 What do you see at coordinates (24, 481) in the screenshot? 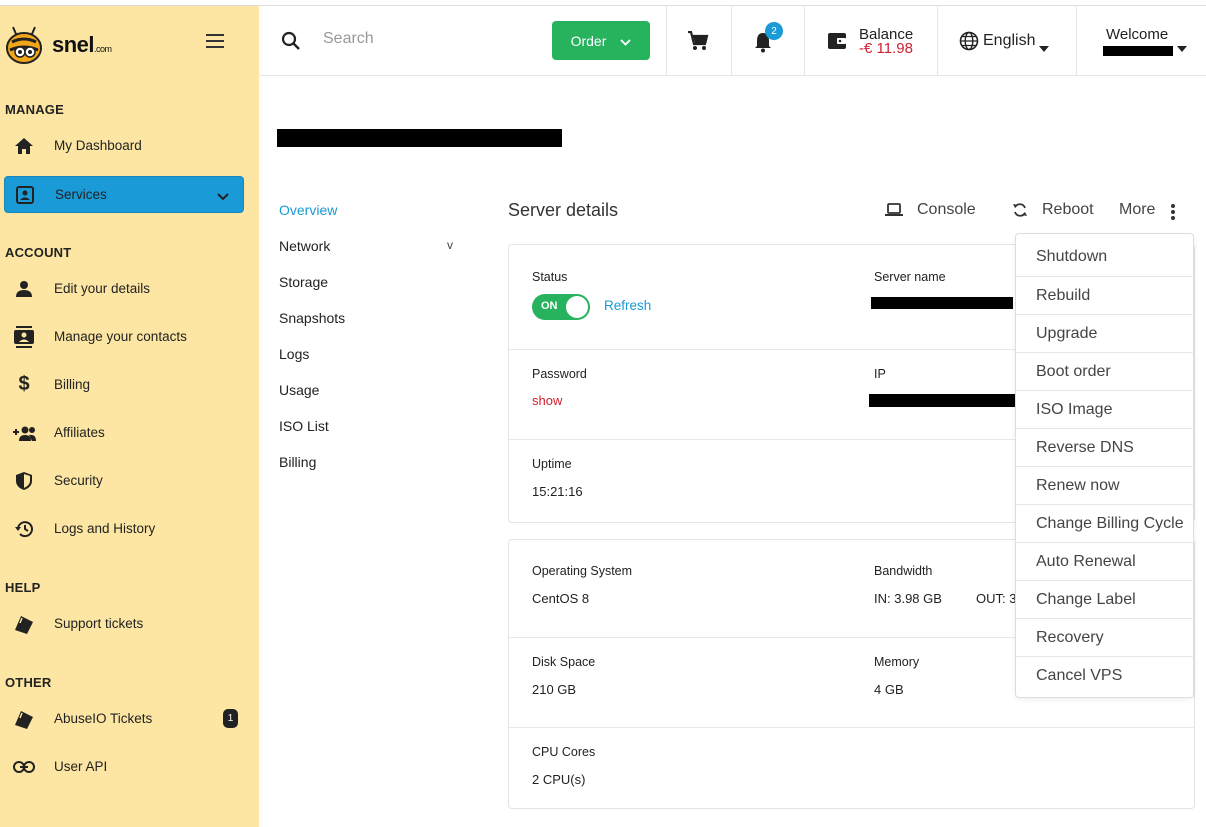
I see `shield-icon` at bounding box center [24, 481].